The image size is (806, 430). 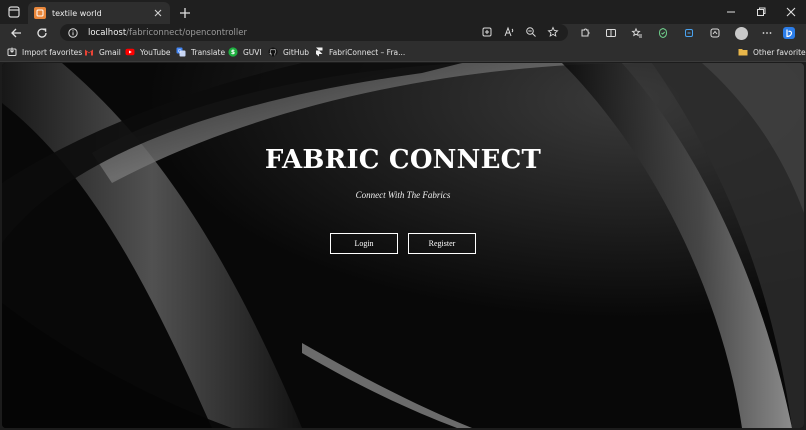 What do you see at coordinates (14, 12) in the screenshot?
I see `tab-actions-icon` at bounding box center [14, 12].